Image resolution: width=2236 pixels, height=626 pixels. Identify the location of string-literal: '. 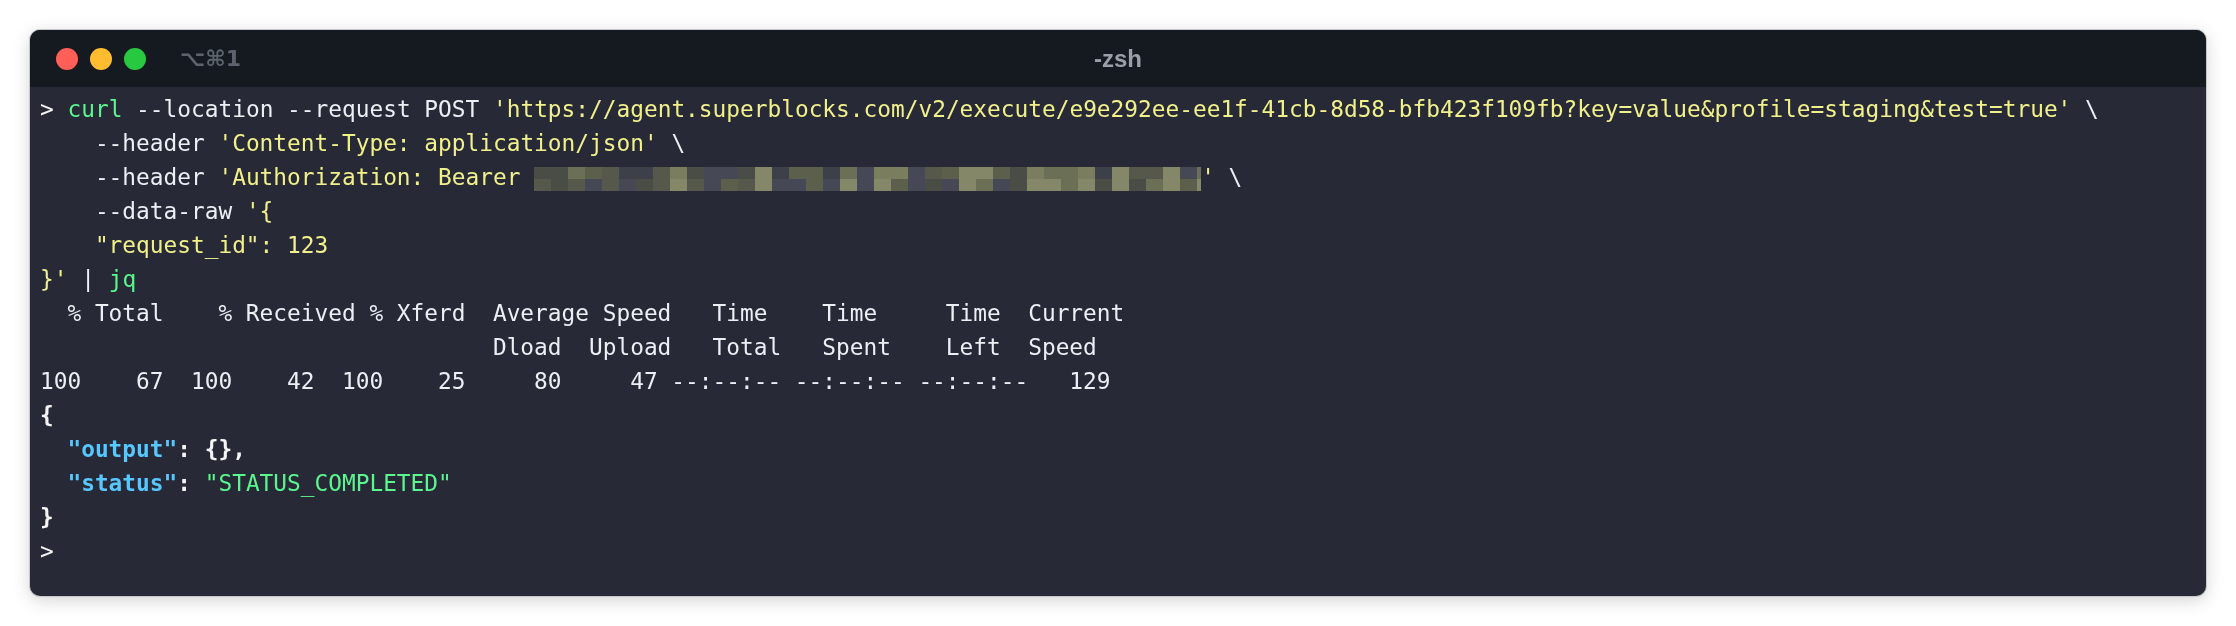
(1208, 177).